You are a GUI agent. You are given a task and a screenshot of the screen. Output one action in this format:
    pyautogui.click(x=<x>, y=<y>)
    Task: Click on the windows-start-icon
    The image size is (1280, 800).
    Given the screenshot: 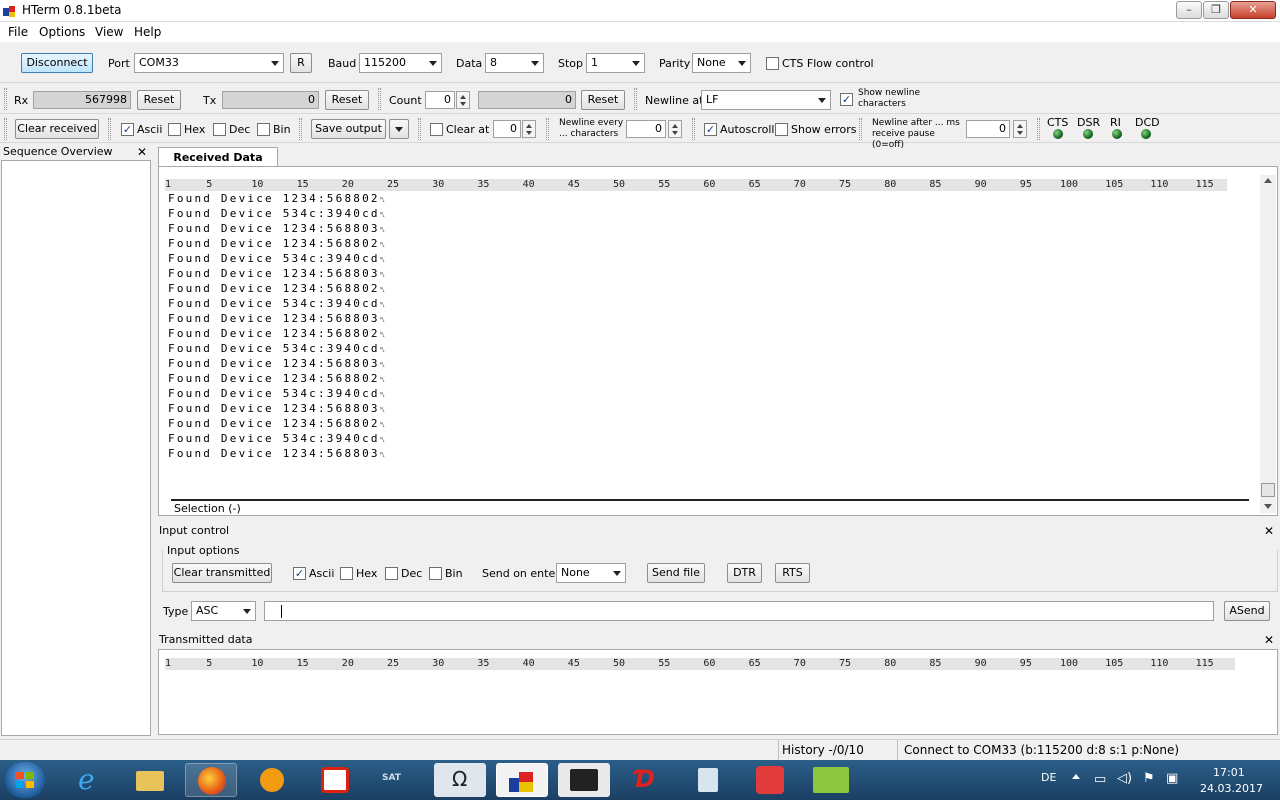 What is the action you would take?
    pyautogui.click(x=25, y=780)
    